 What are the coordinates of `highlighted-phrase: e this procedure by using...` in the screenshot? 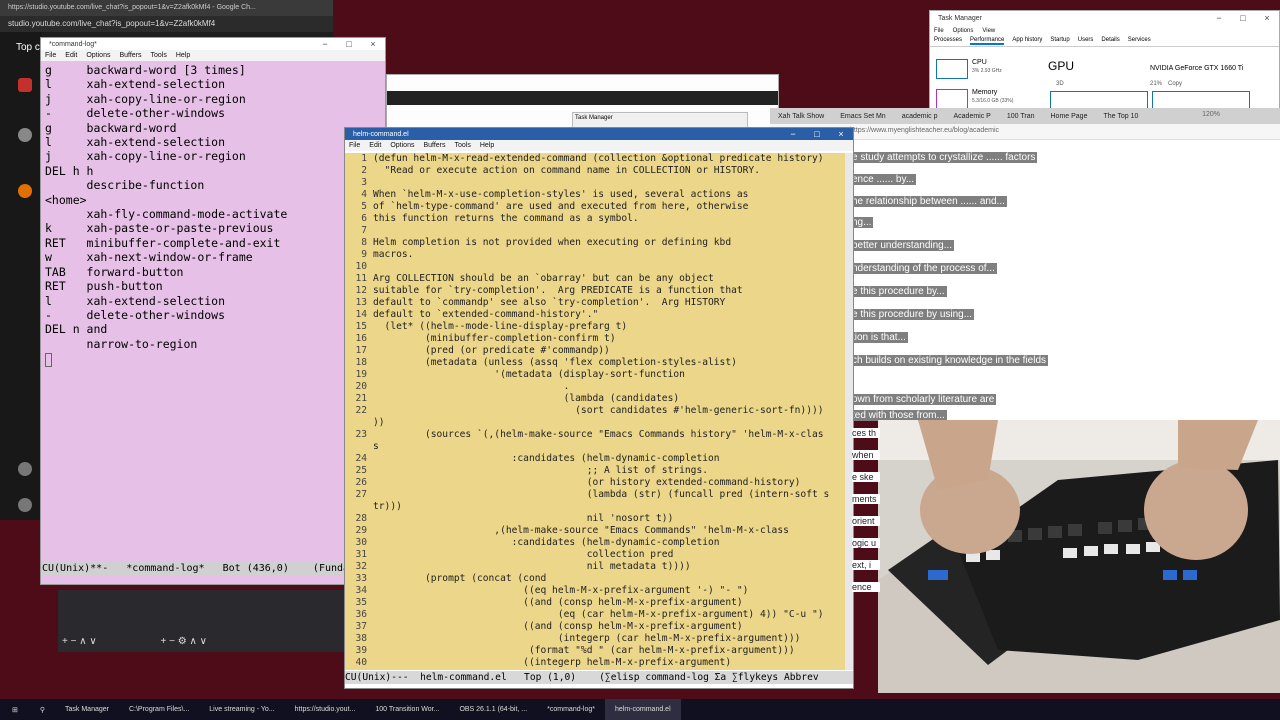 It's located at (912, 314).